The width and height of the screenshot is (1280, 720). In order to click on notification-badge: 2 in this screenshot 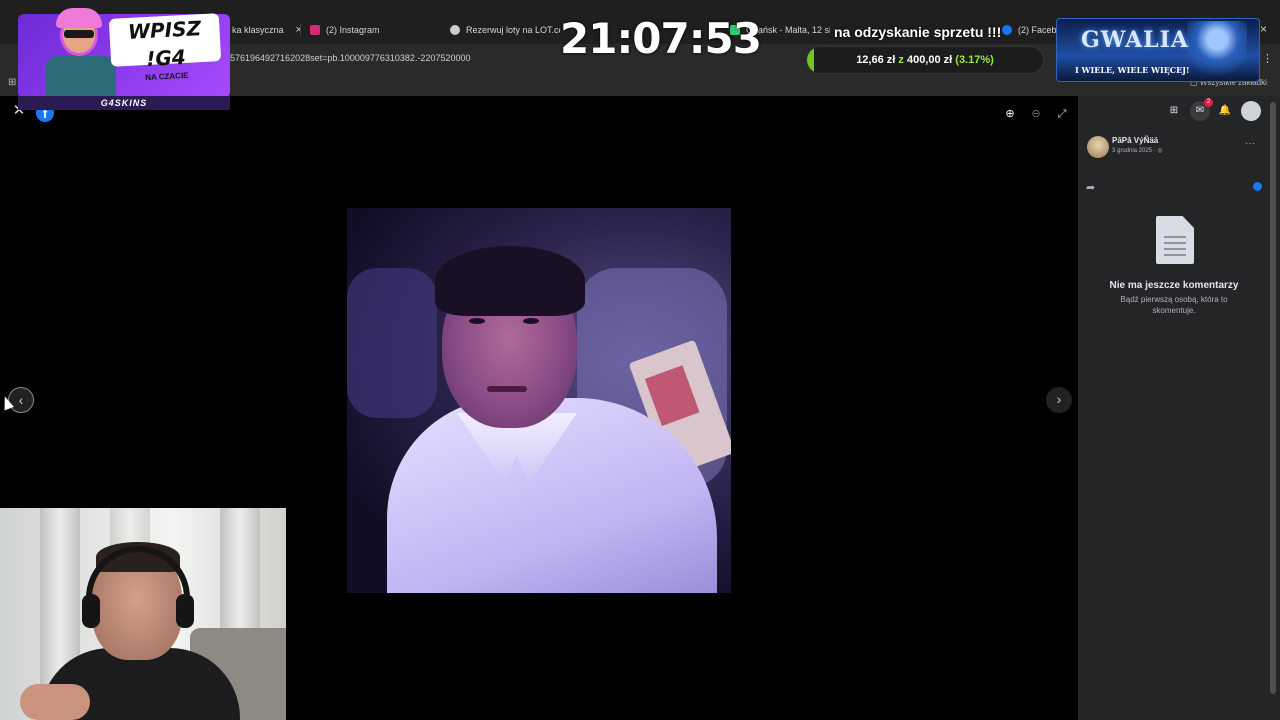, I will do `click(1208, 102)`.